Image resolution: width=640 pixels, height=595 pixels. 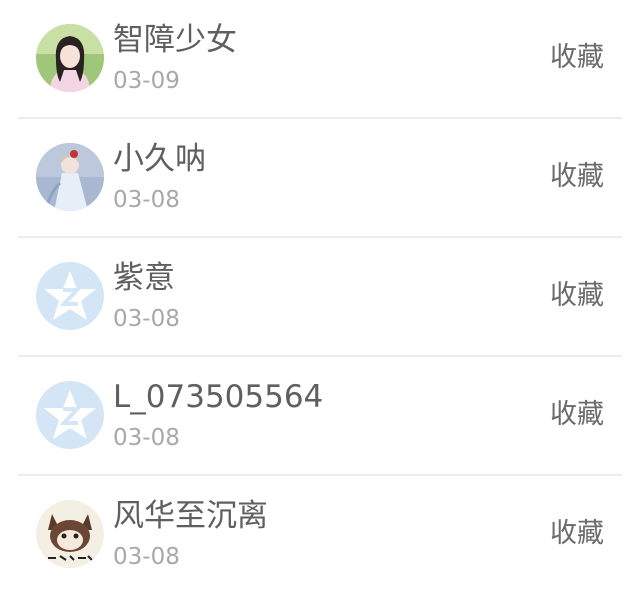 I want to click on user-name: 紫意, so click(x=144, y=278).